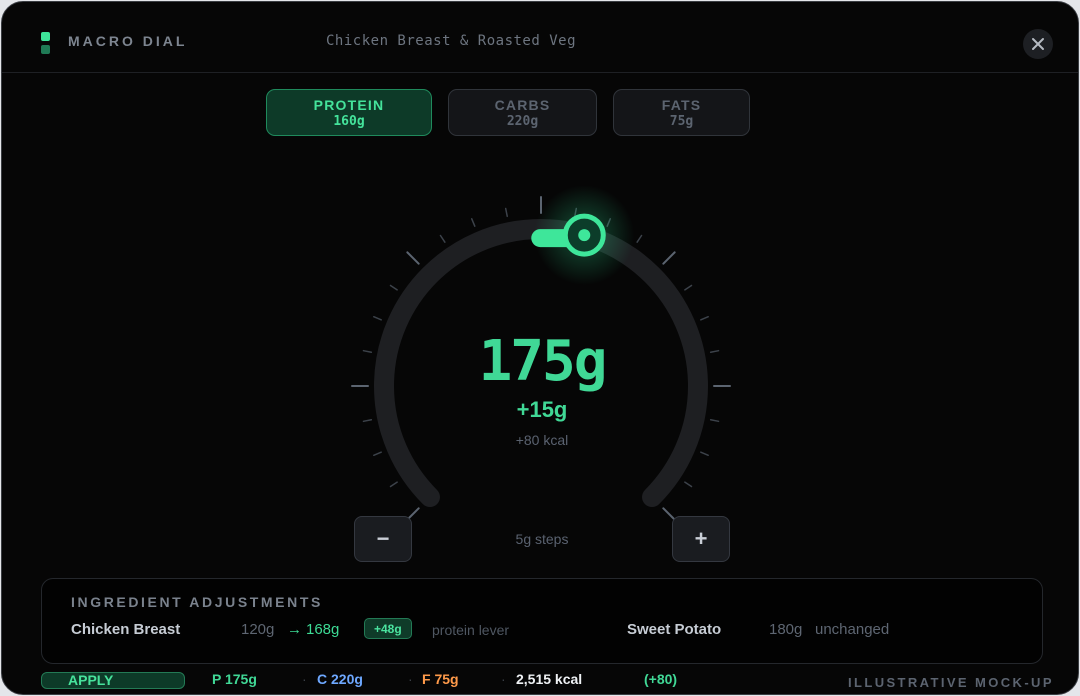 The height and width of the screenshot is (696, 1080). What do you see at coordinates (852, 629) in the screenshot?
I see `ingredient-status: unchanged` at bounding box center [852, 629].